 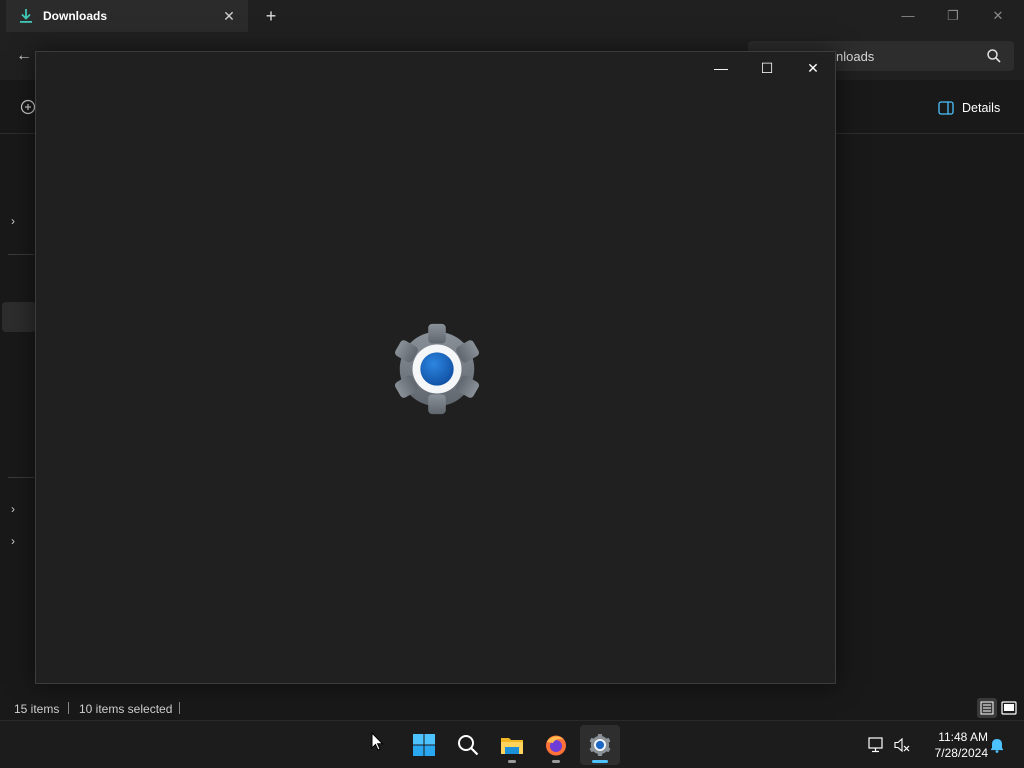 What do you see at coordinates (981, 108) in the screenshot?
I see `details-label: Details` at bounding box center [981, 108].